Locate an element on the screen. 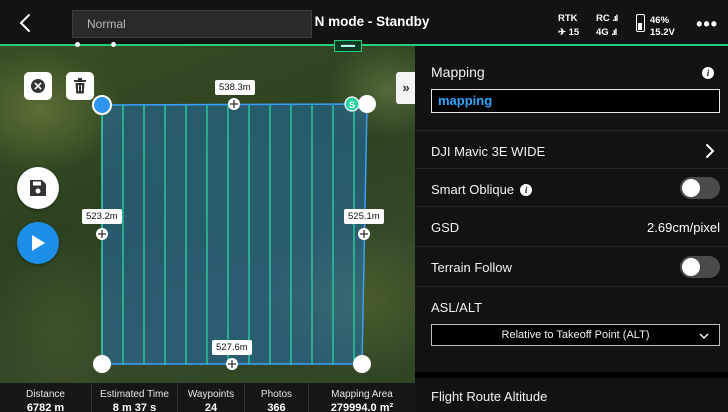 The width and height of the screenshot is (728, 412). stat-label: Estimated Time is located at coordinates (134, 394).